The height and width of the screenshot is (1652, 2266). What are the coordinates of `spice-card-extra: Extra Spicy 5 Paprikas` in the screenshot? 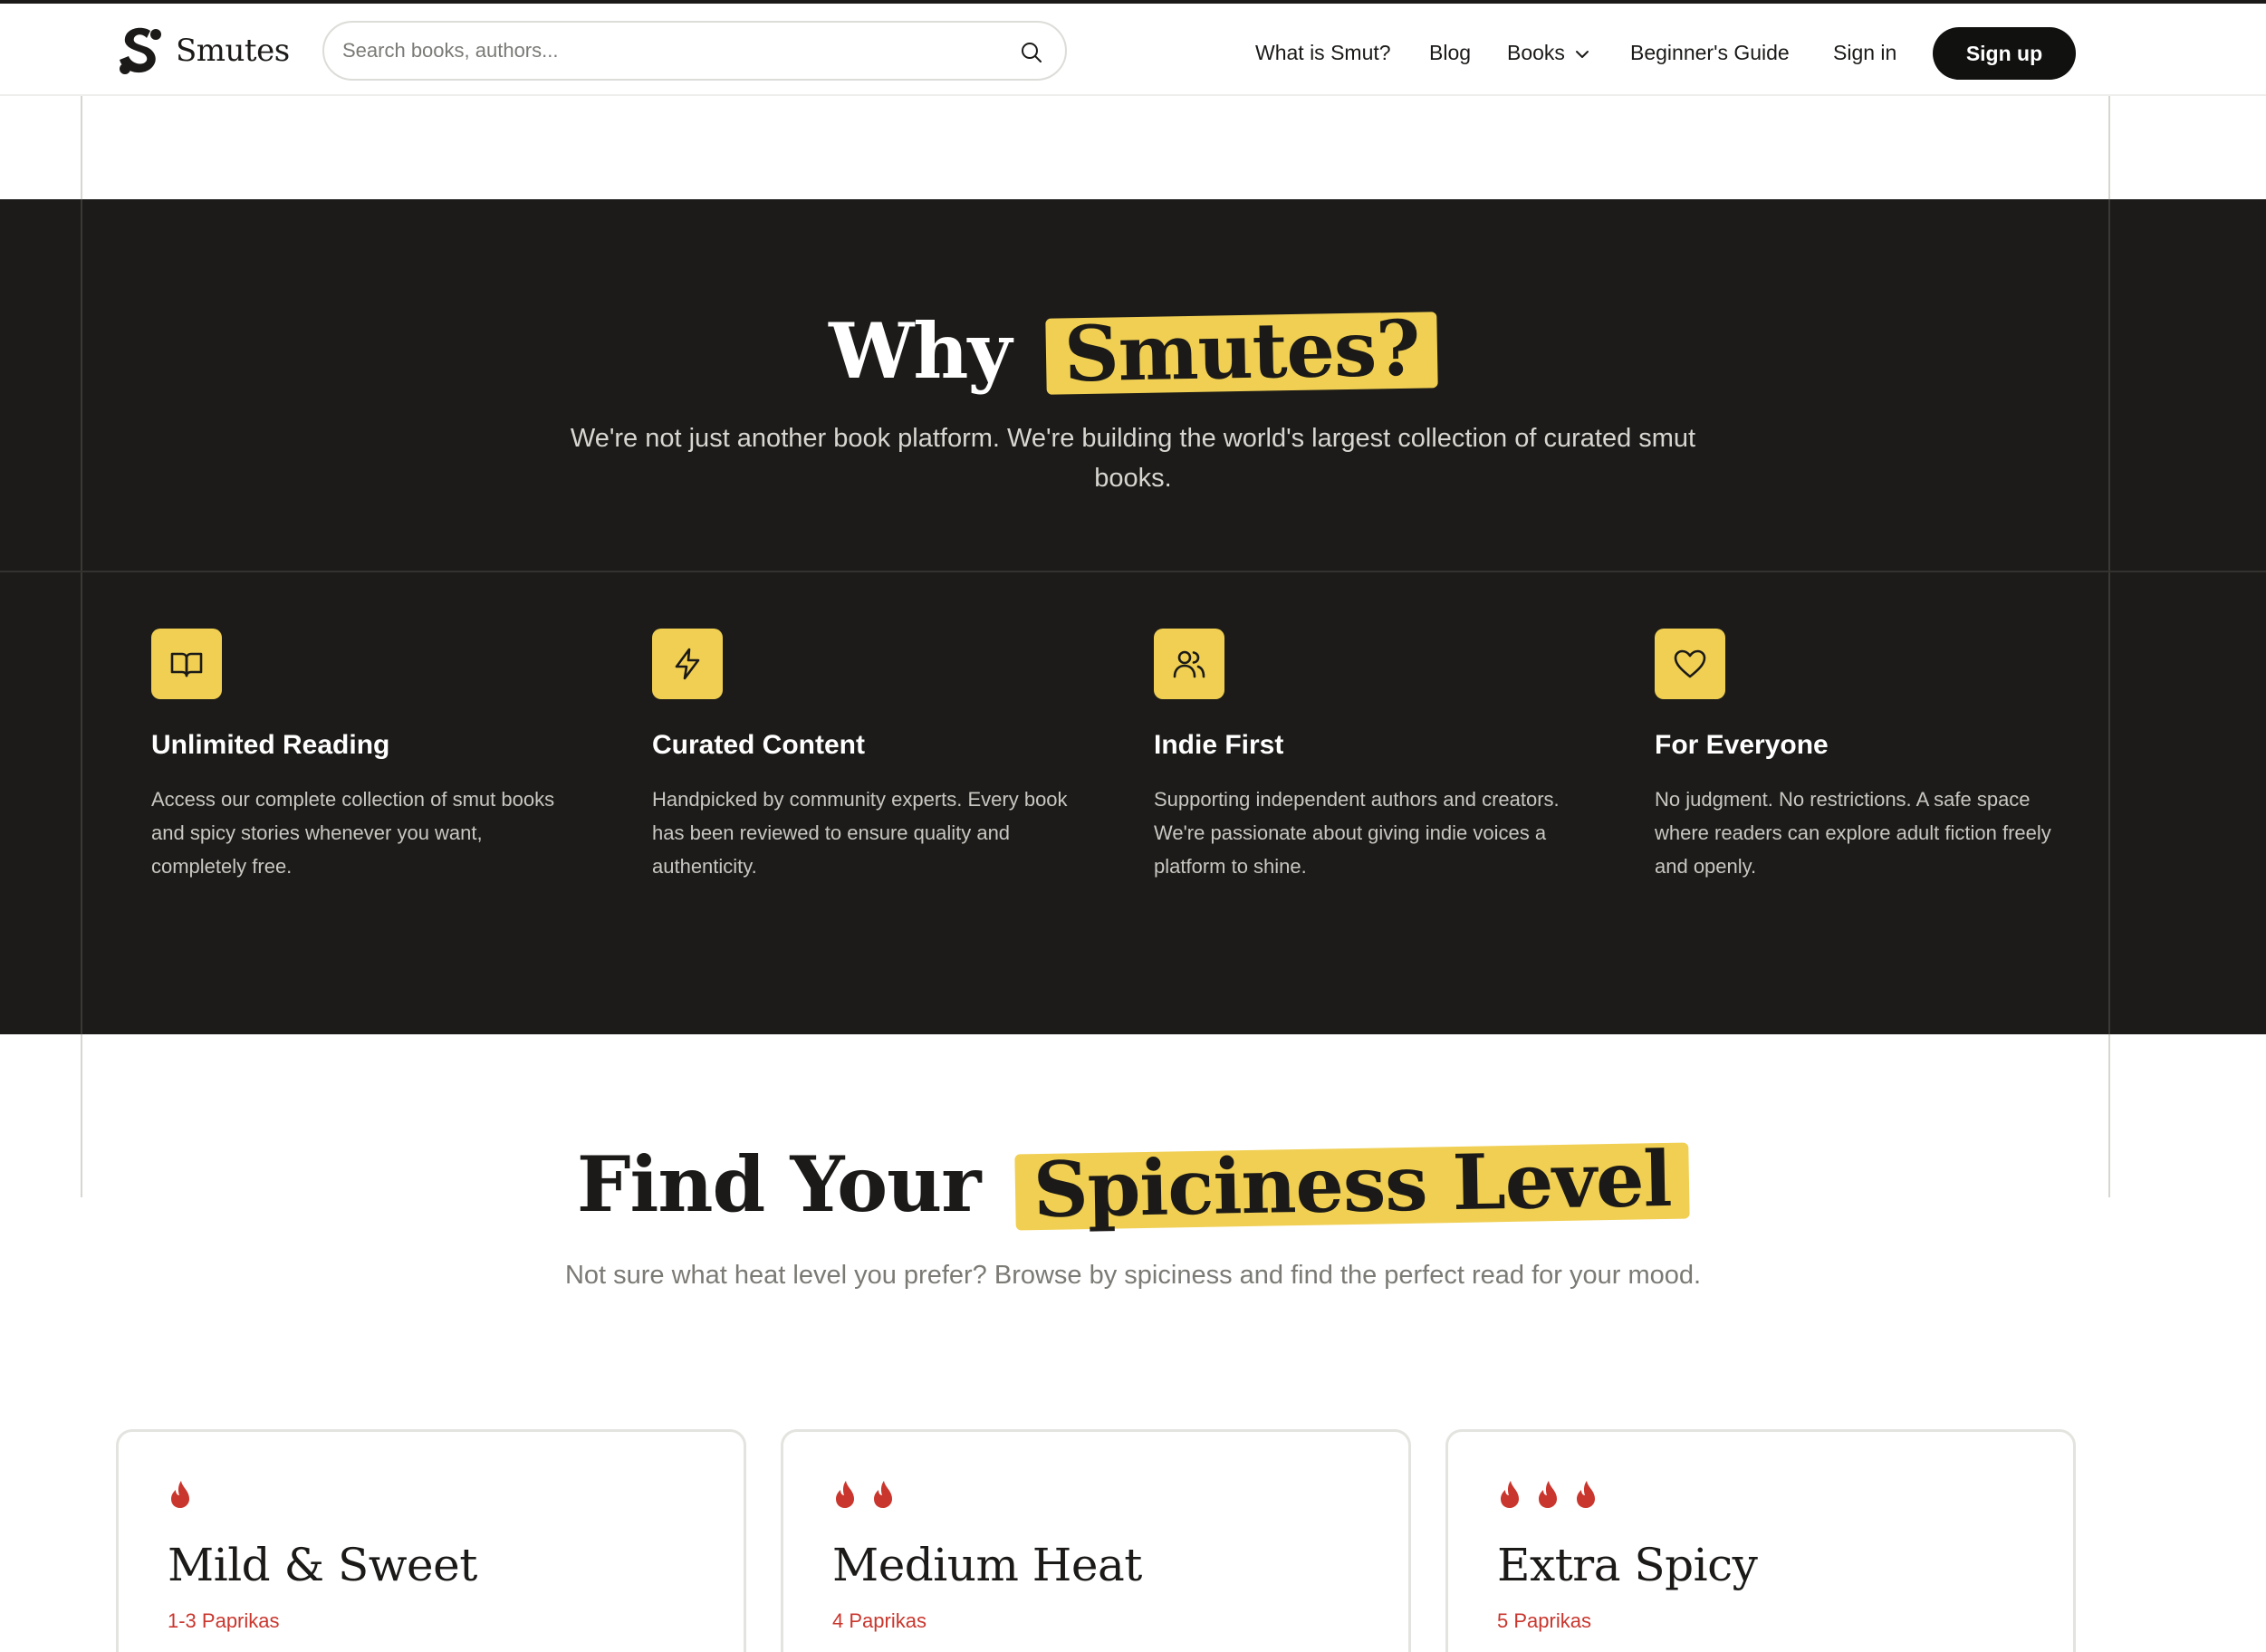 It's located at (1760, 1540).